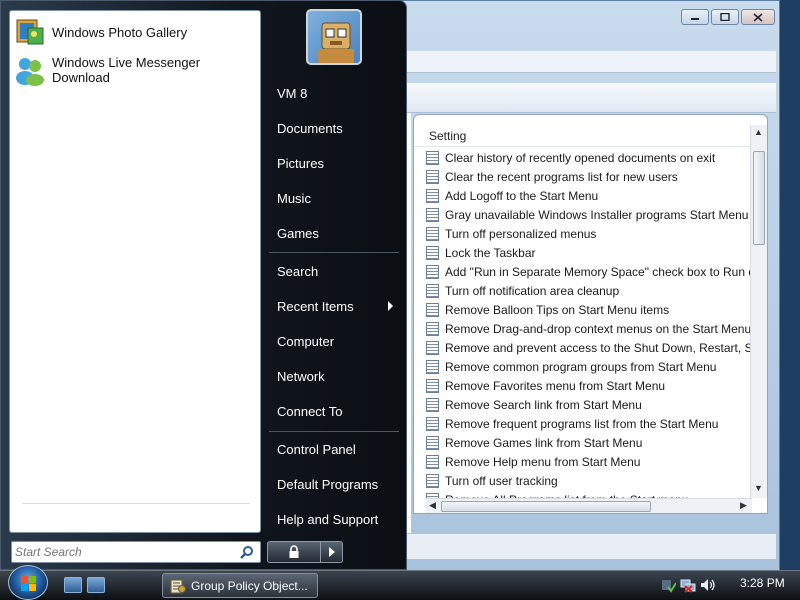  I want to click on menu-item-network: Network, so click(332, 376).